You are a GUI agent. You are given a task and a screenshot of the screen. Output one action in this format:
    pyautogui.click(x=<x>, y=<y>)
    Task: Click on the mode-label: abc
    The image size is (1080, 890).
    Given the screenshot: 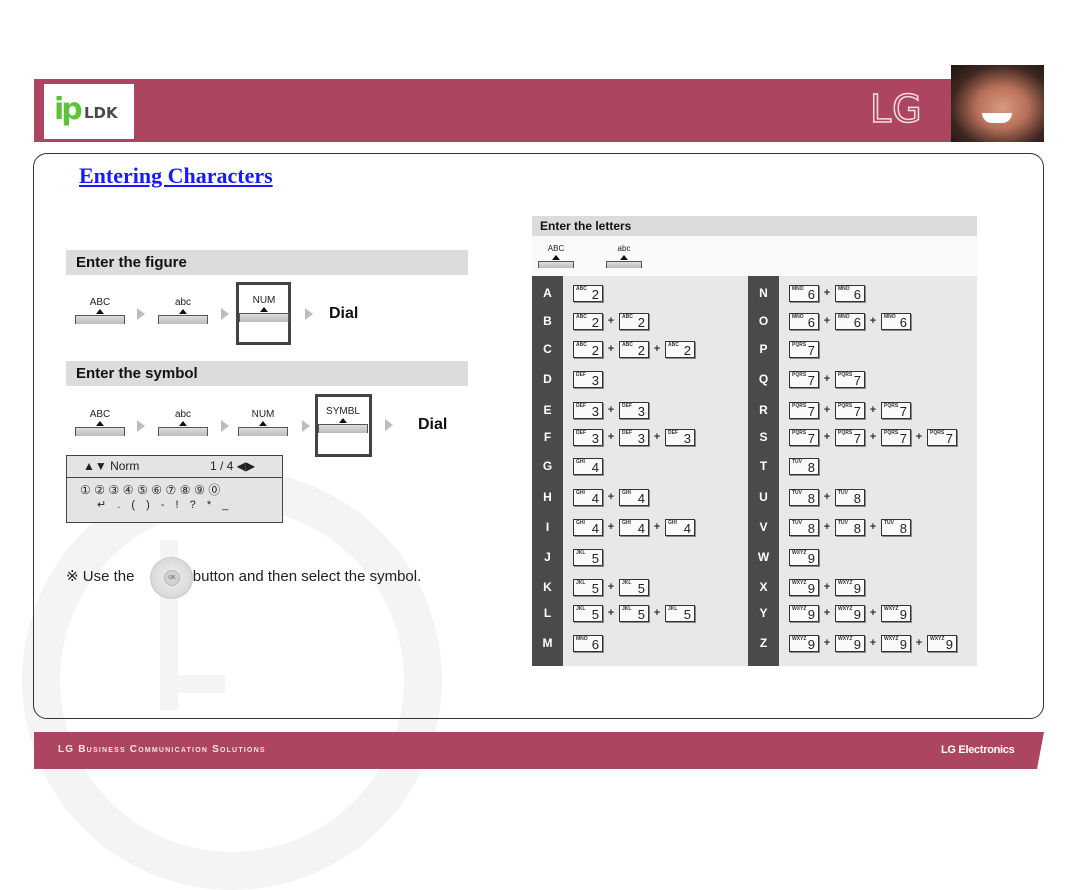 What is the action you would take?
    pyautogui.click(x=183, y=414)
    